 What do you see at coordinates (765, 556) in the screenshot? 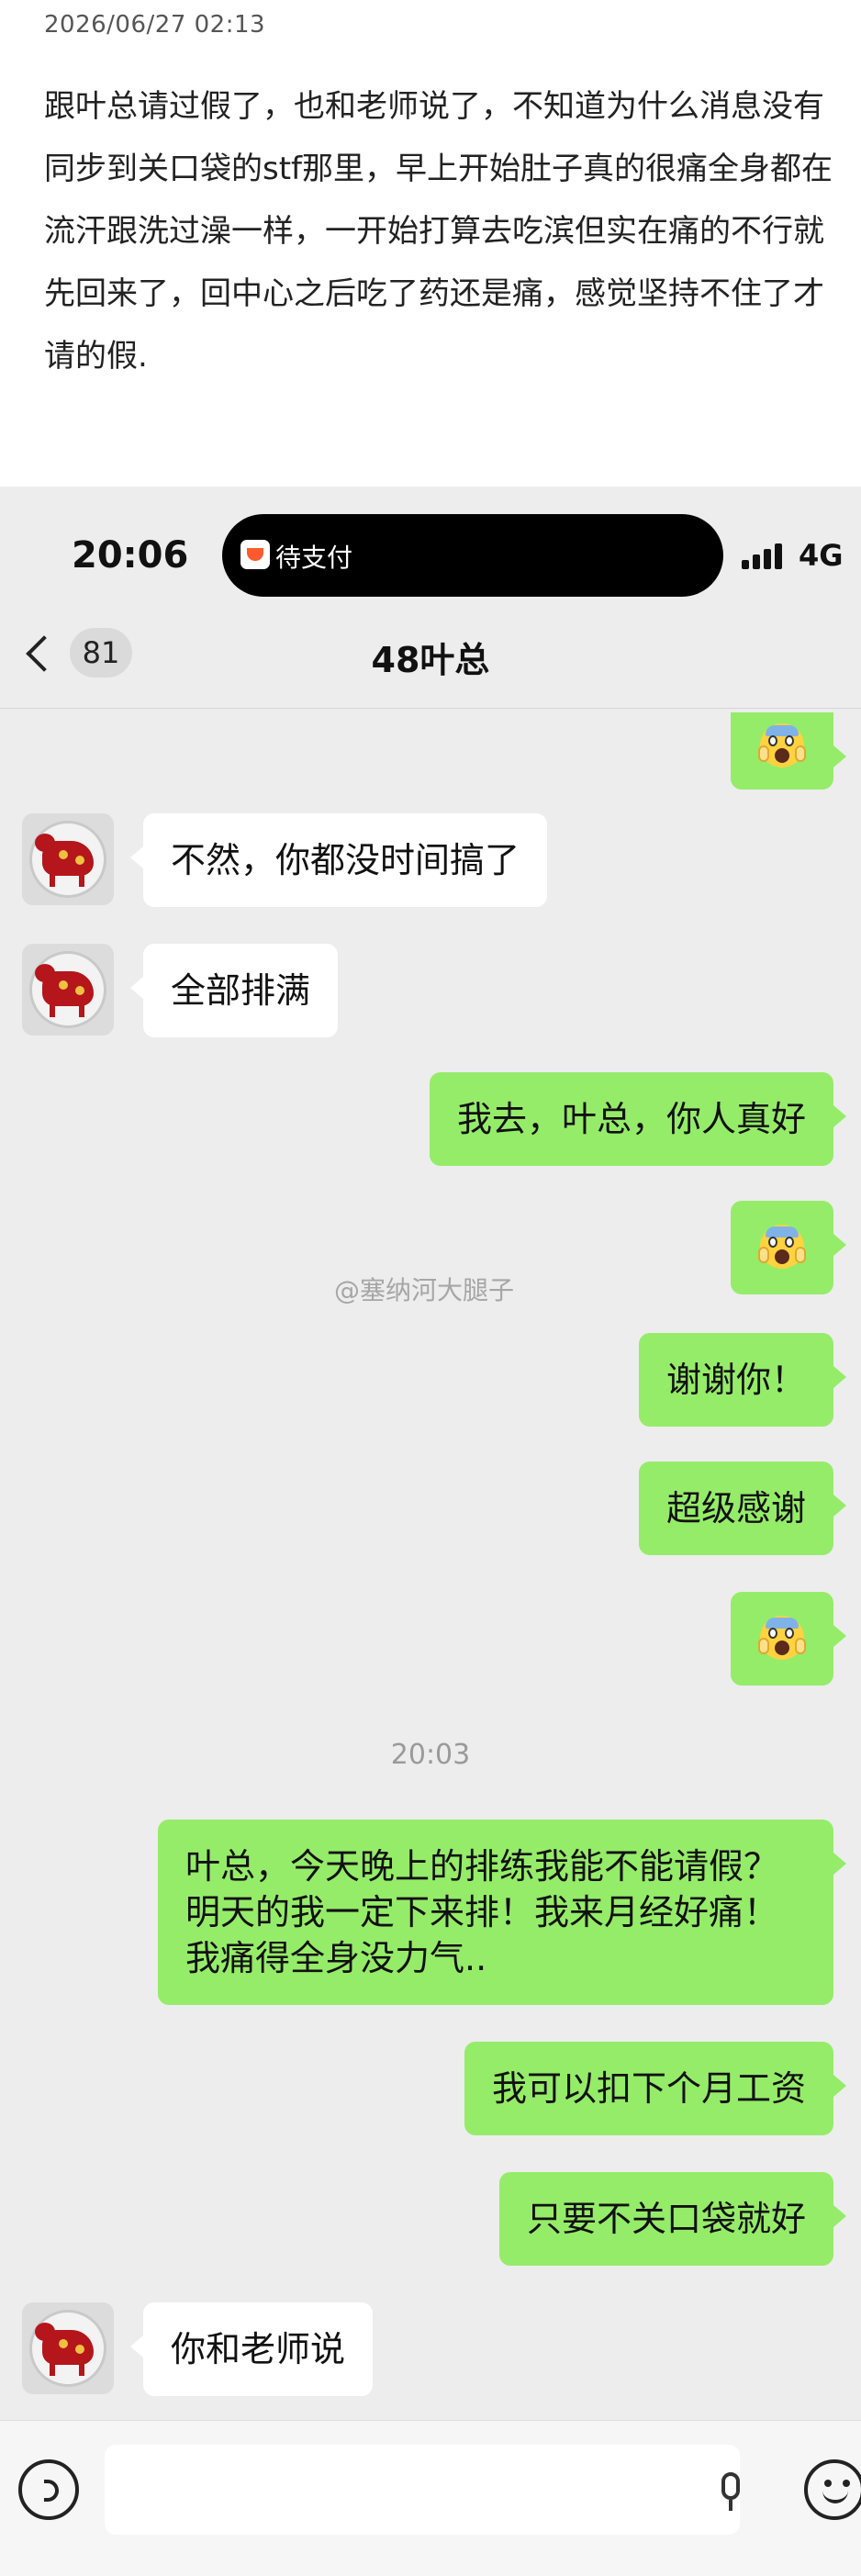
I see `signal-icon` at bounding box center [765, 556].